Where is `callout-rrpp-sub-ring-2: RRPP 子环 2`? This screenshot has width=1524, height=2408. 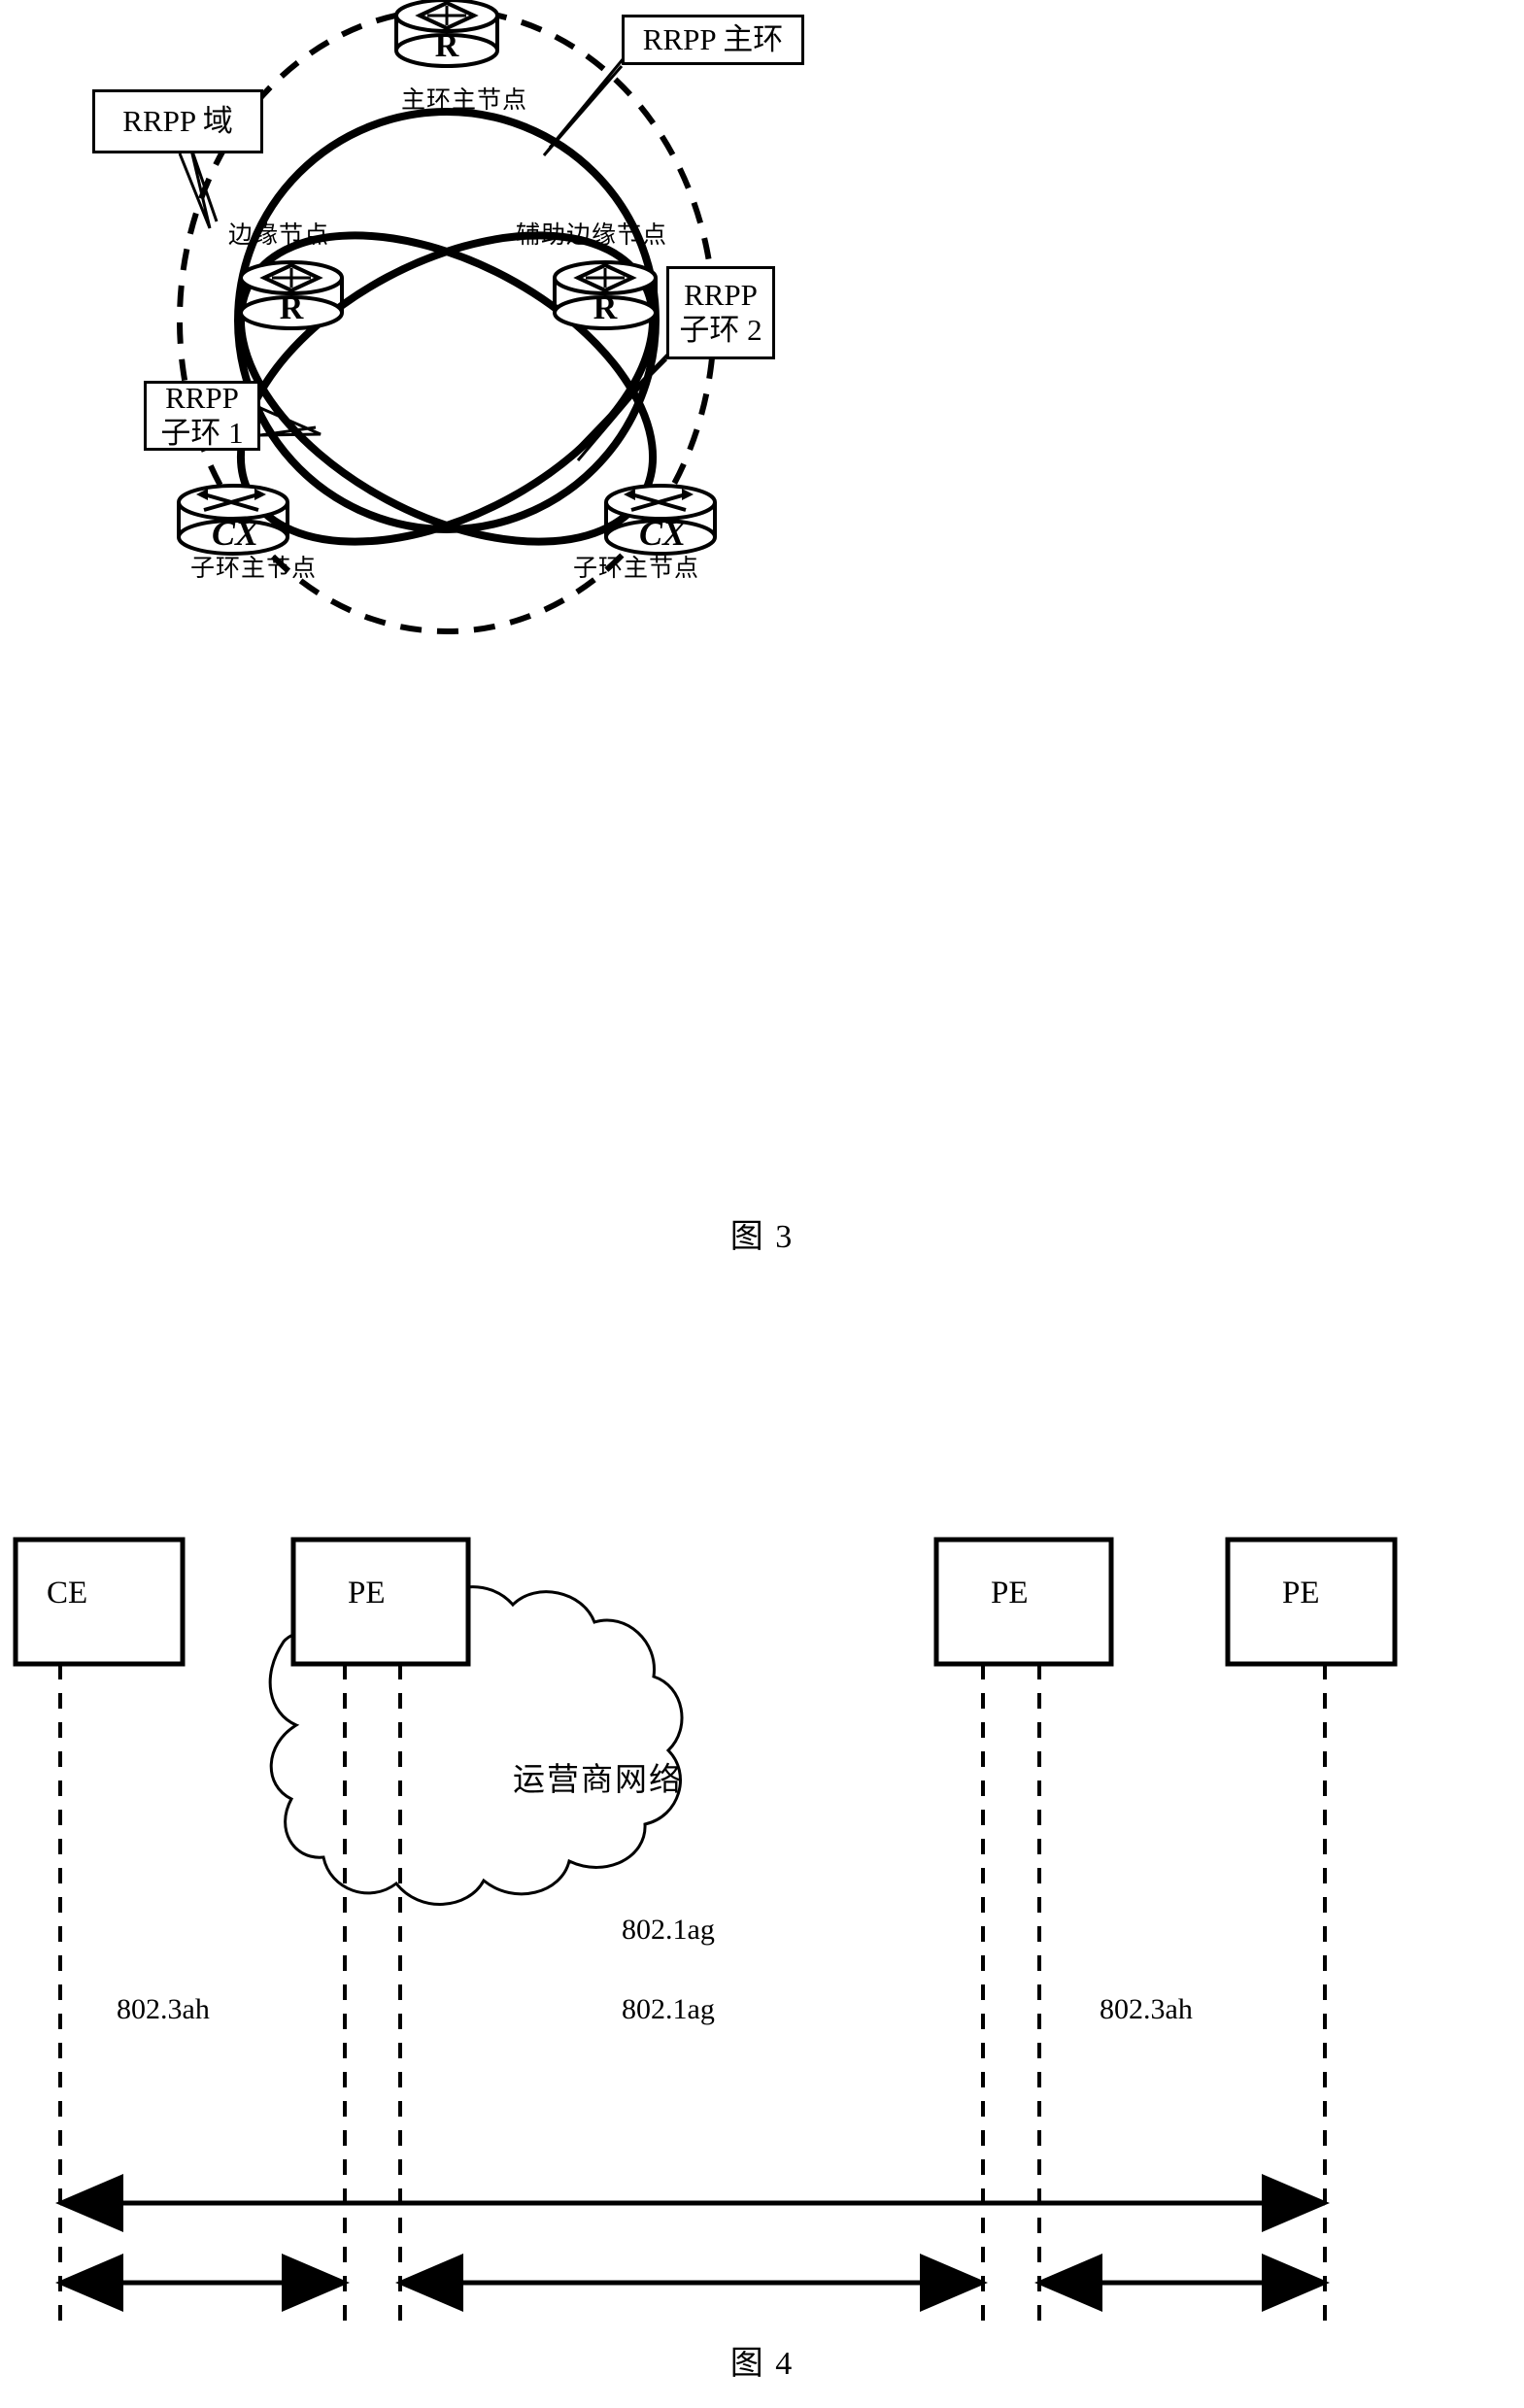
callout-rrpp-sub-ring-2: RRPP 子环 2 is located at coordinates (720, 312).